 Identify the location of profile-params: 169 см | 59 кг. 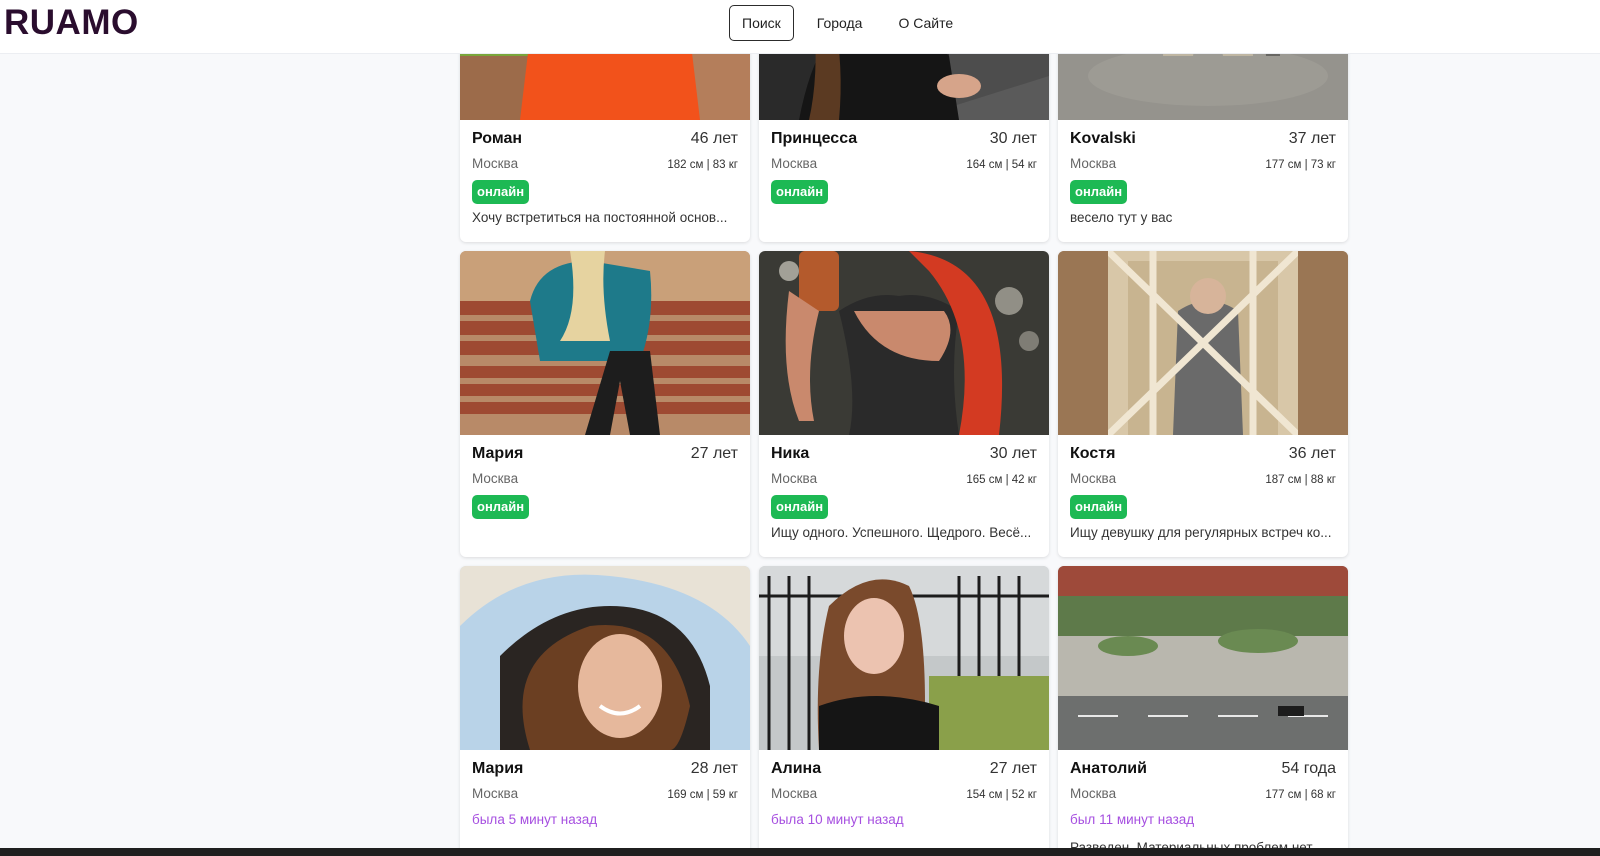
(702, 795).